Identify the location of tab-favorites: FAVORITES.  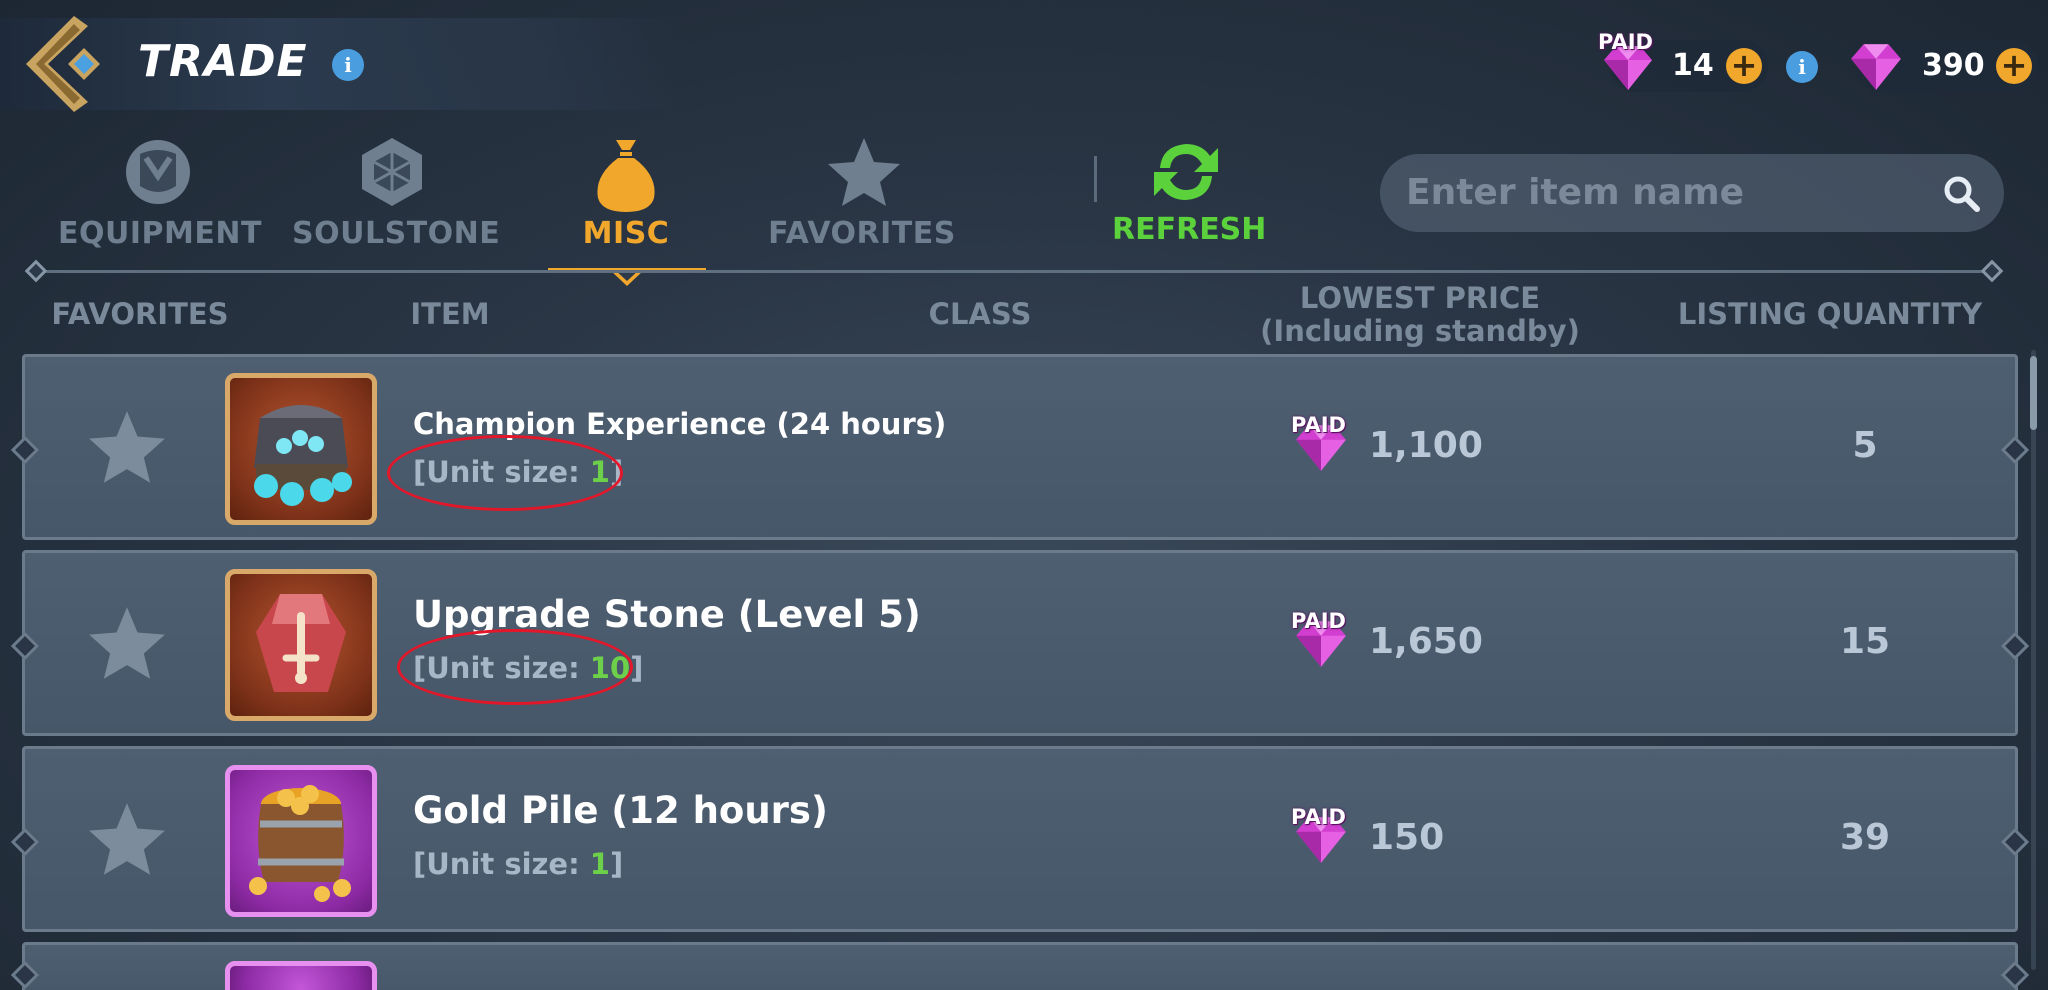
(862, 190).